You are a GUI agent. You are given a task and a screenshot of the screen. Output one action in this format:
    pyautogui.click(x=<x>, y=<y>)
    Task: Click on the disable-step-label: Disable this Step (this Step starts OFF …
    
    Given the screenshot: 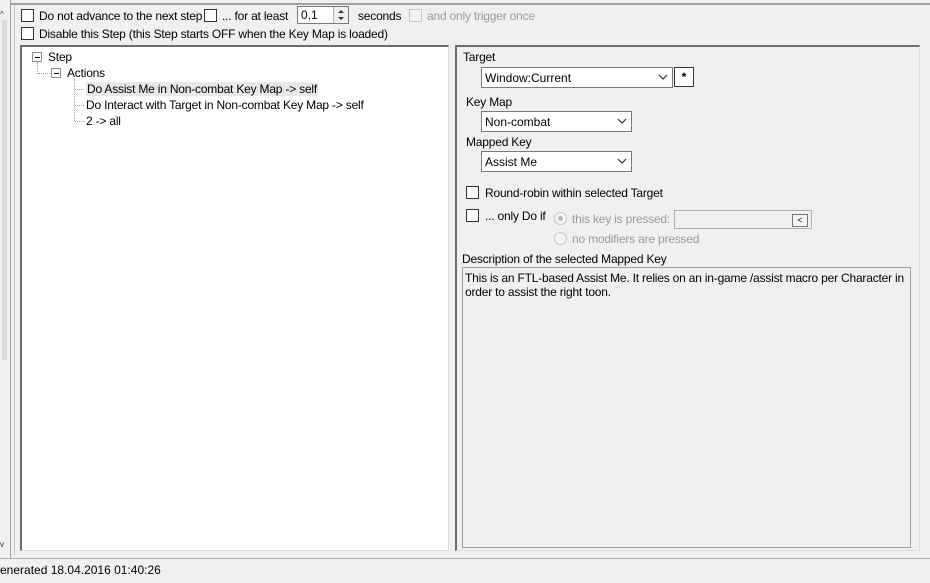 What is the action you would take?
    pyautogui.click(x=213, y=34)
    